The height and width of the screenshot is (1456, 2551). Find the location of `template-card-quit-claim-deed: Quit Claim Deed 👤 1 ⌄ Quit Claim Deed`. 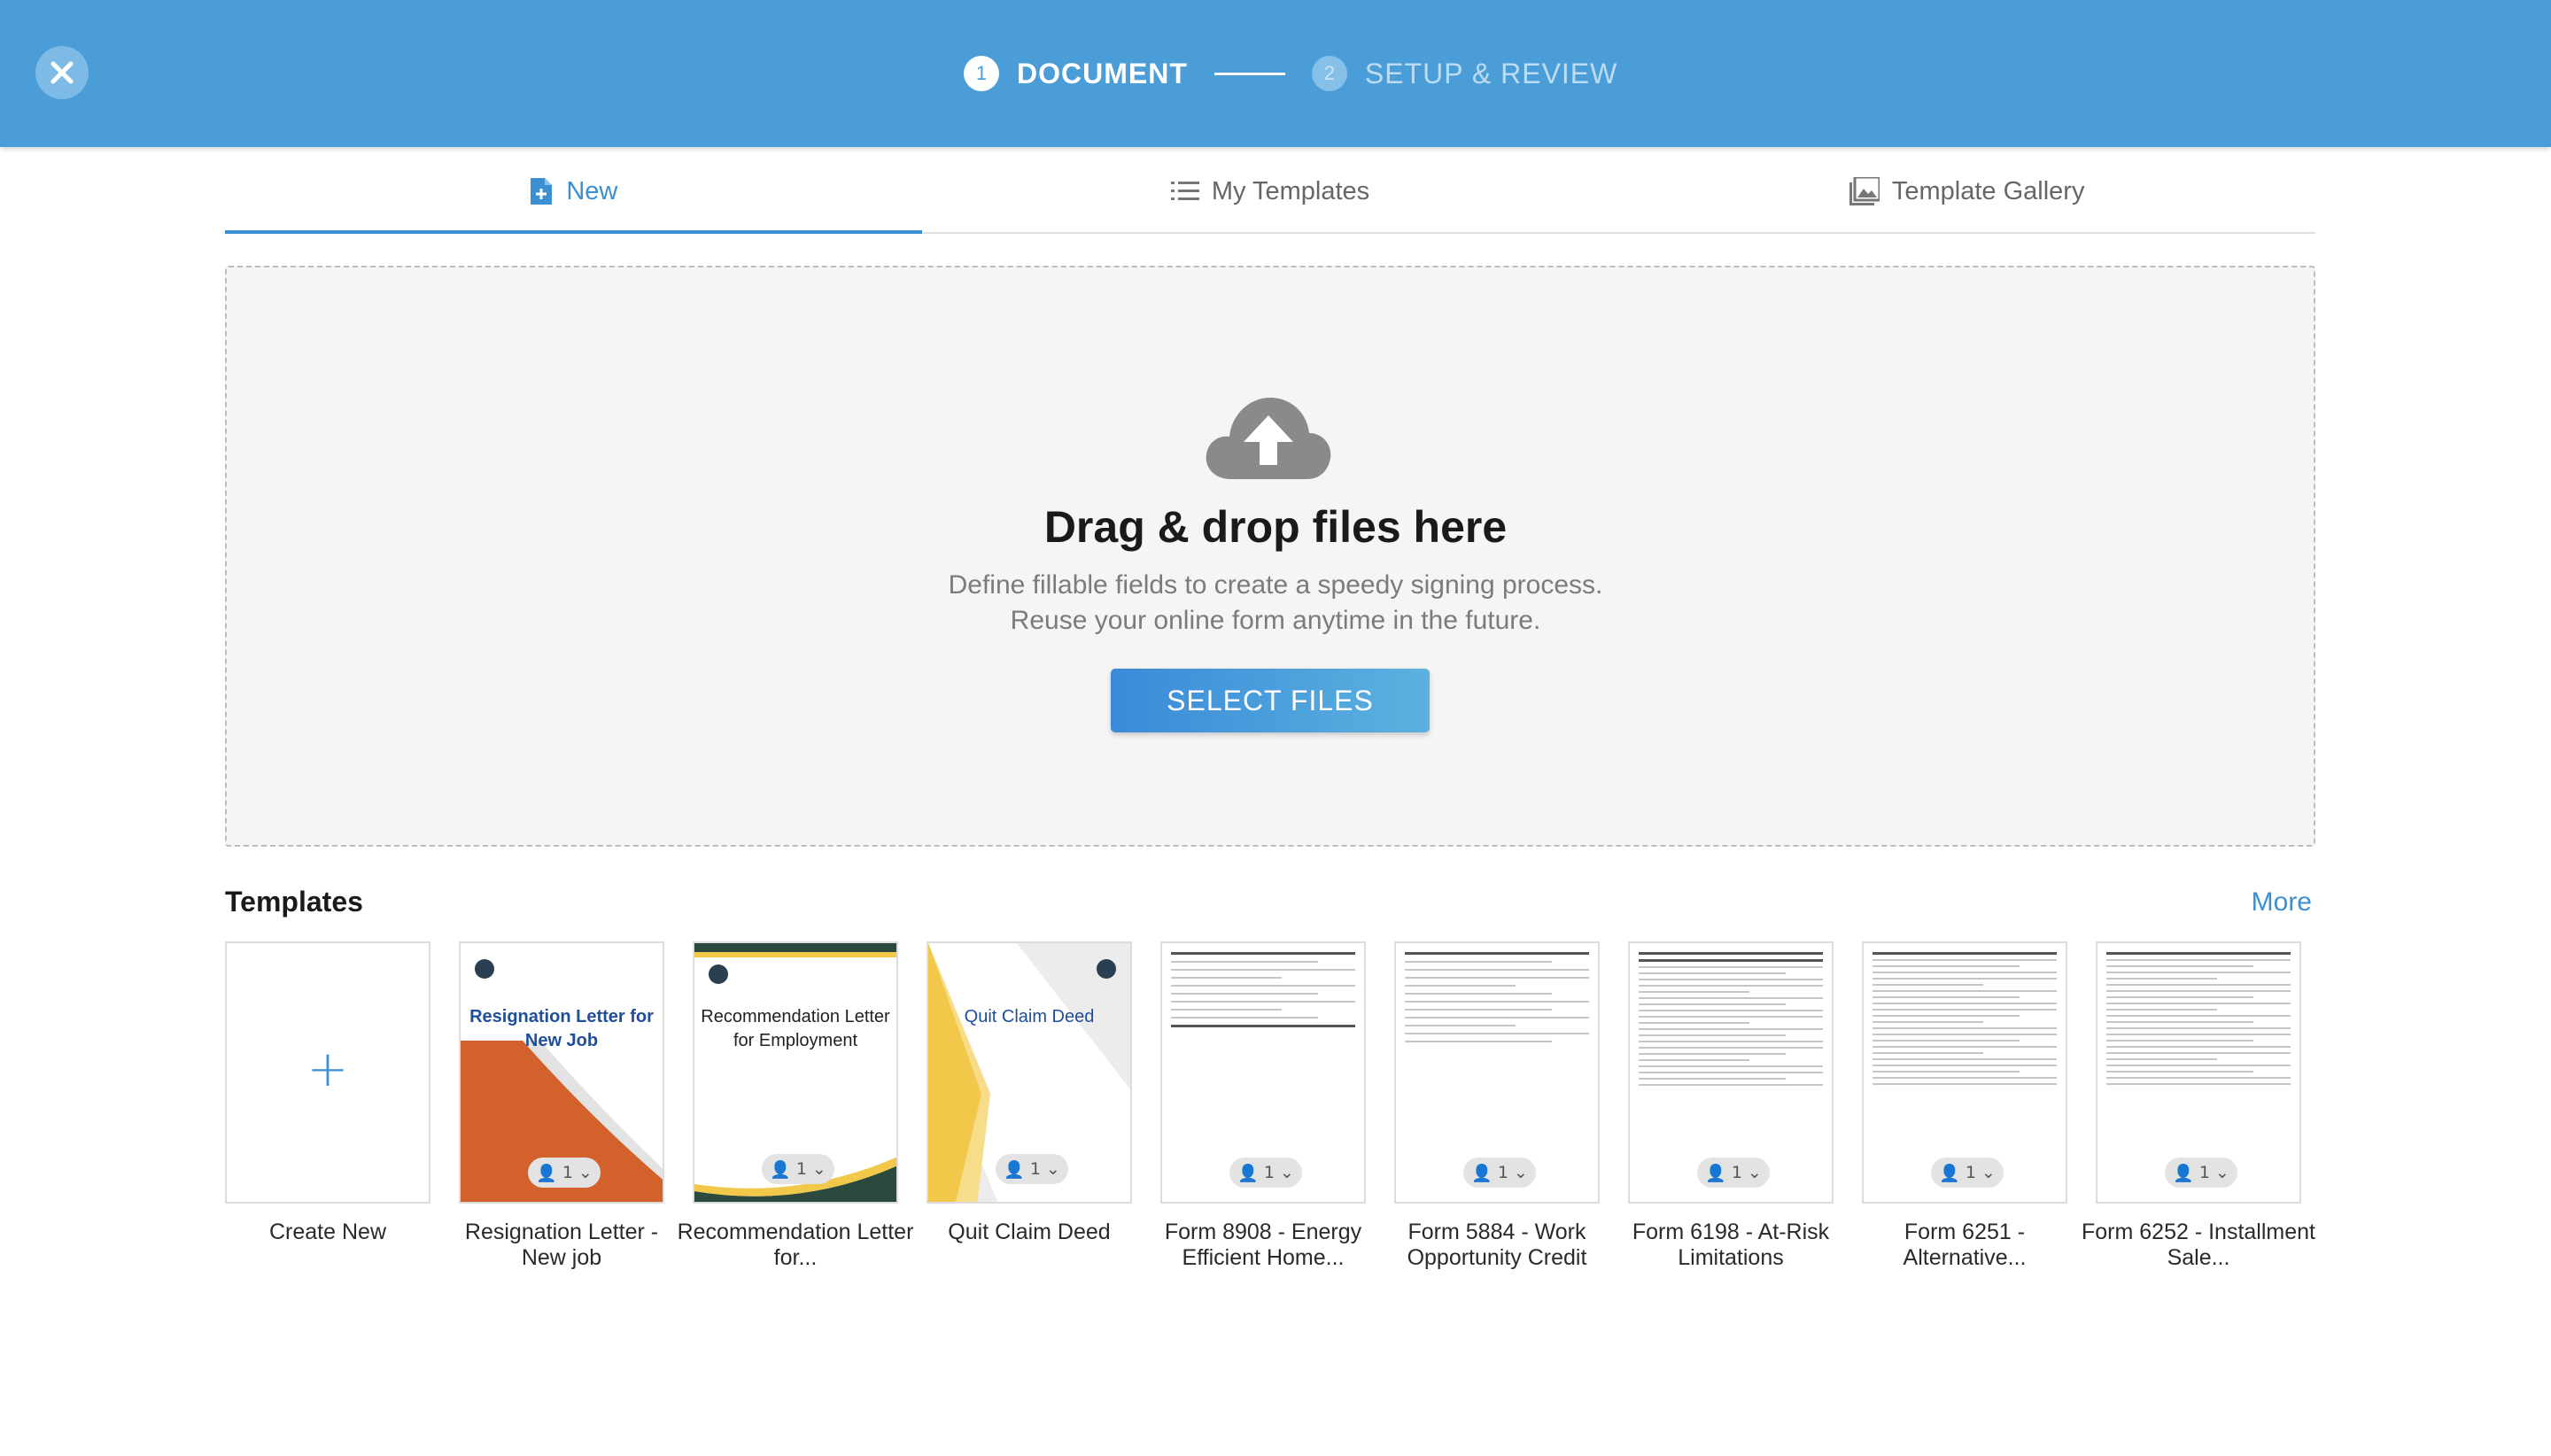

template-card-quit-claim-deed: Quit Claim Deed 👤 1 ⌄ Quit Claim Deed is located at coordinates (1030, 1093).